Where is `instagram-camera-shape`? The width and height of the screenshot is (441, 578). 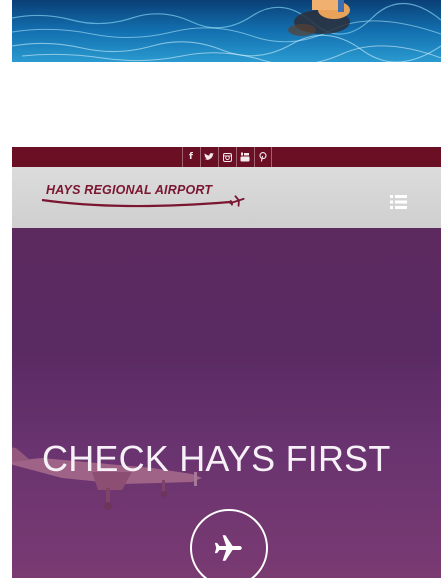 instagram-camera-shape is located at coordinates (227, 157).